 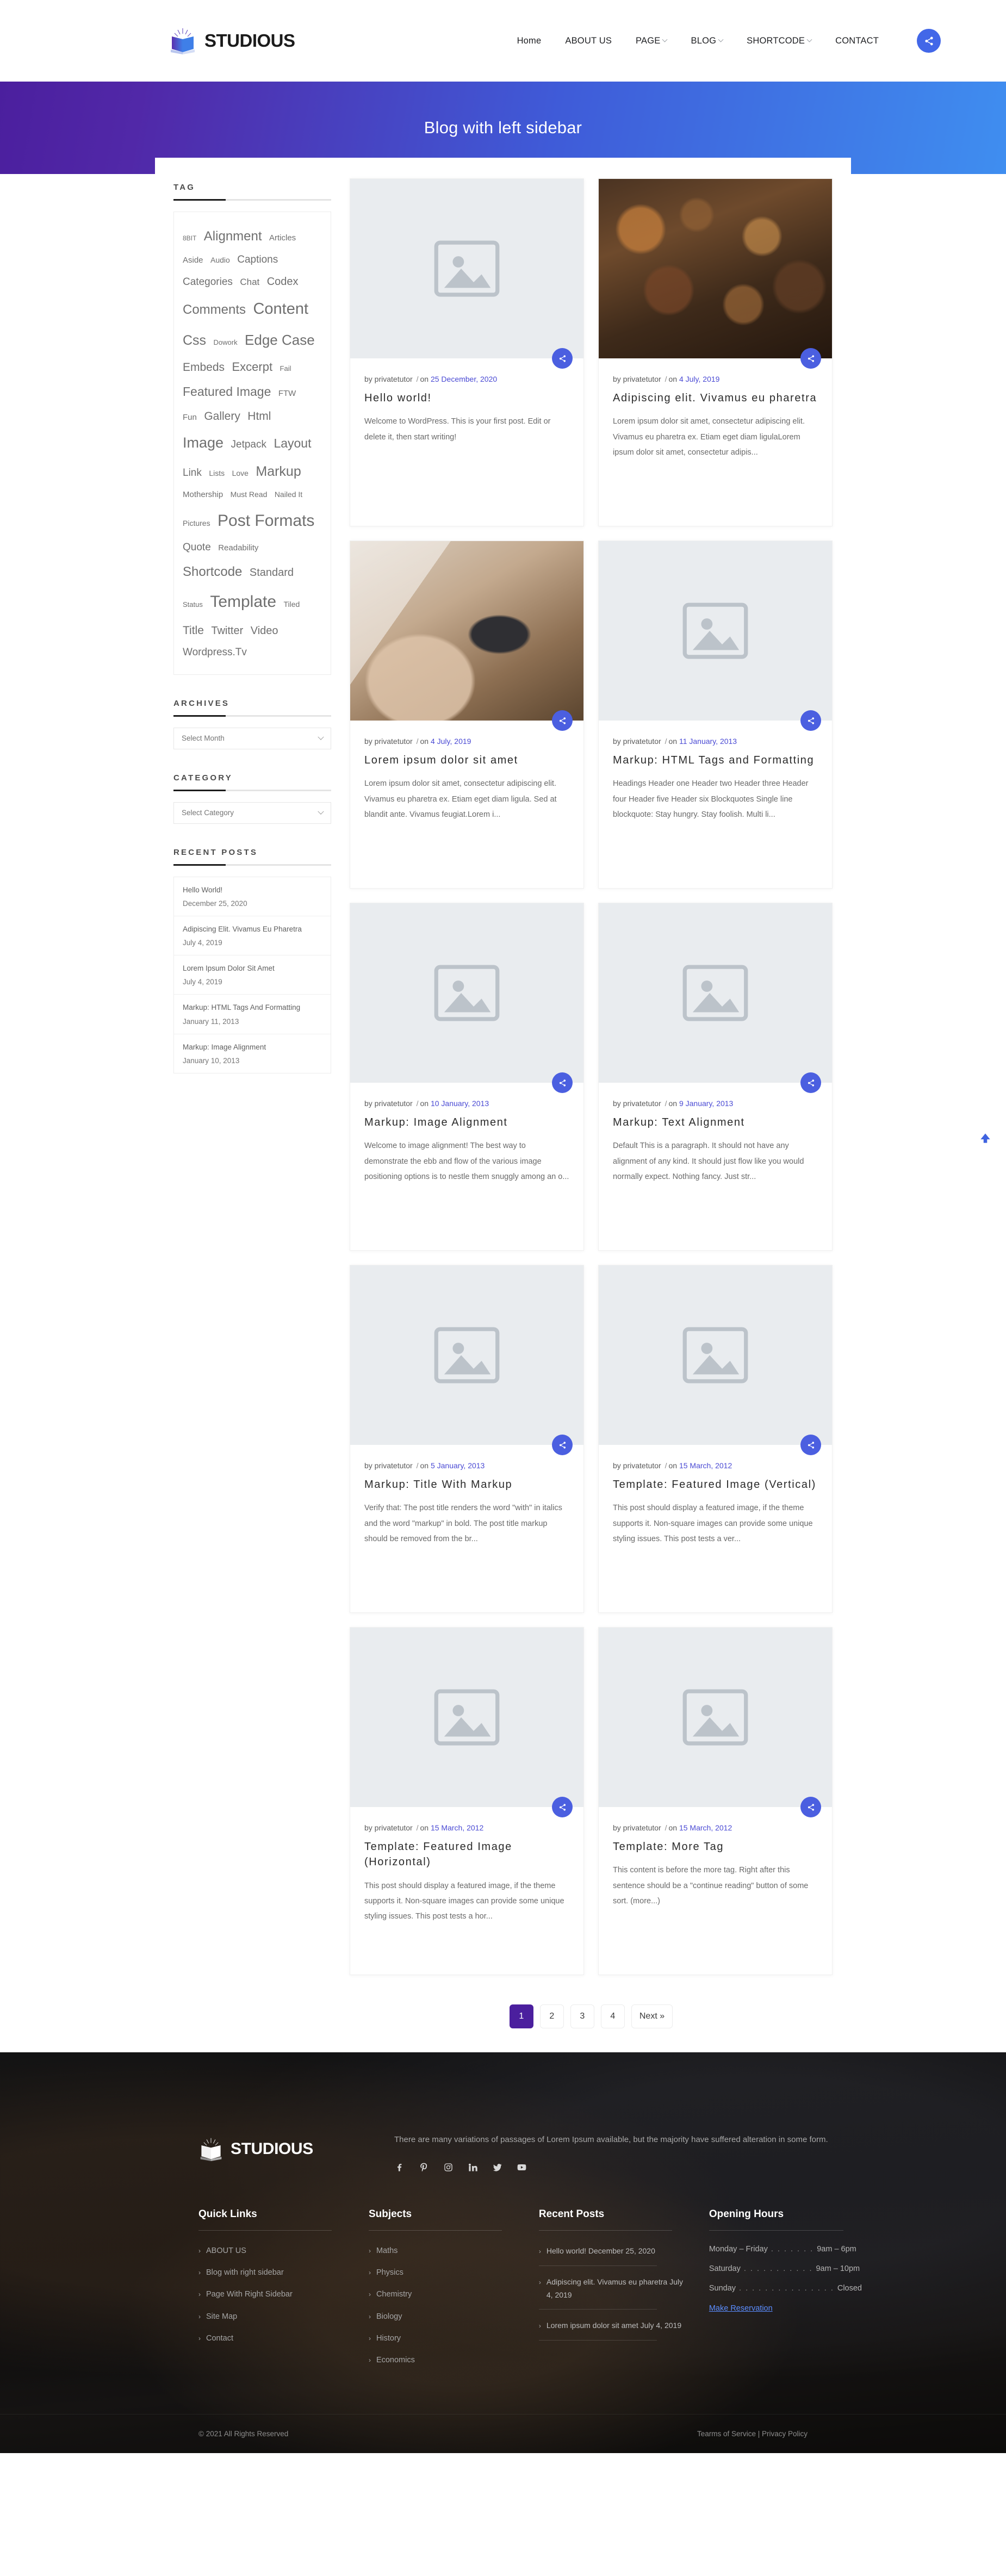 What do you see at coordinates (264, 631) in the screenshot?
I see `tag-link: Video` at bounding box center [264, 631].